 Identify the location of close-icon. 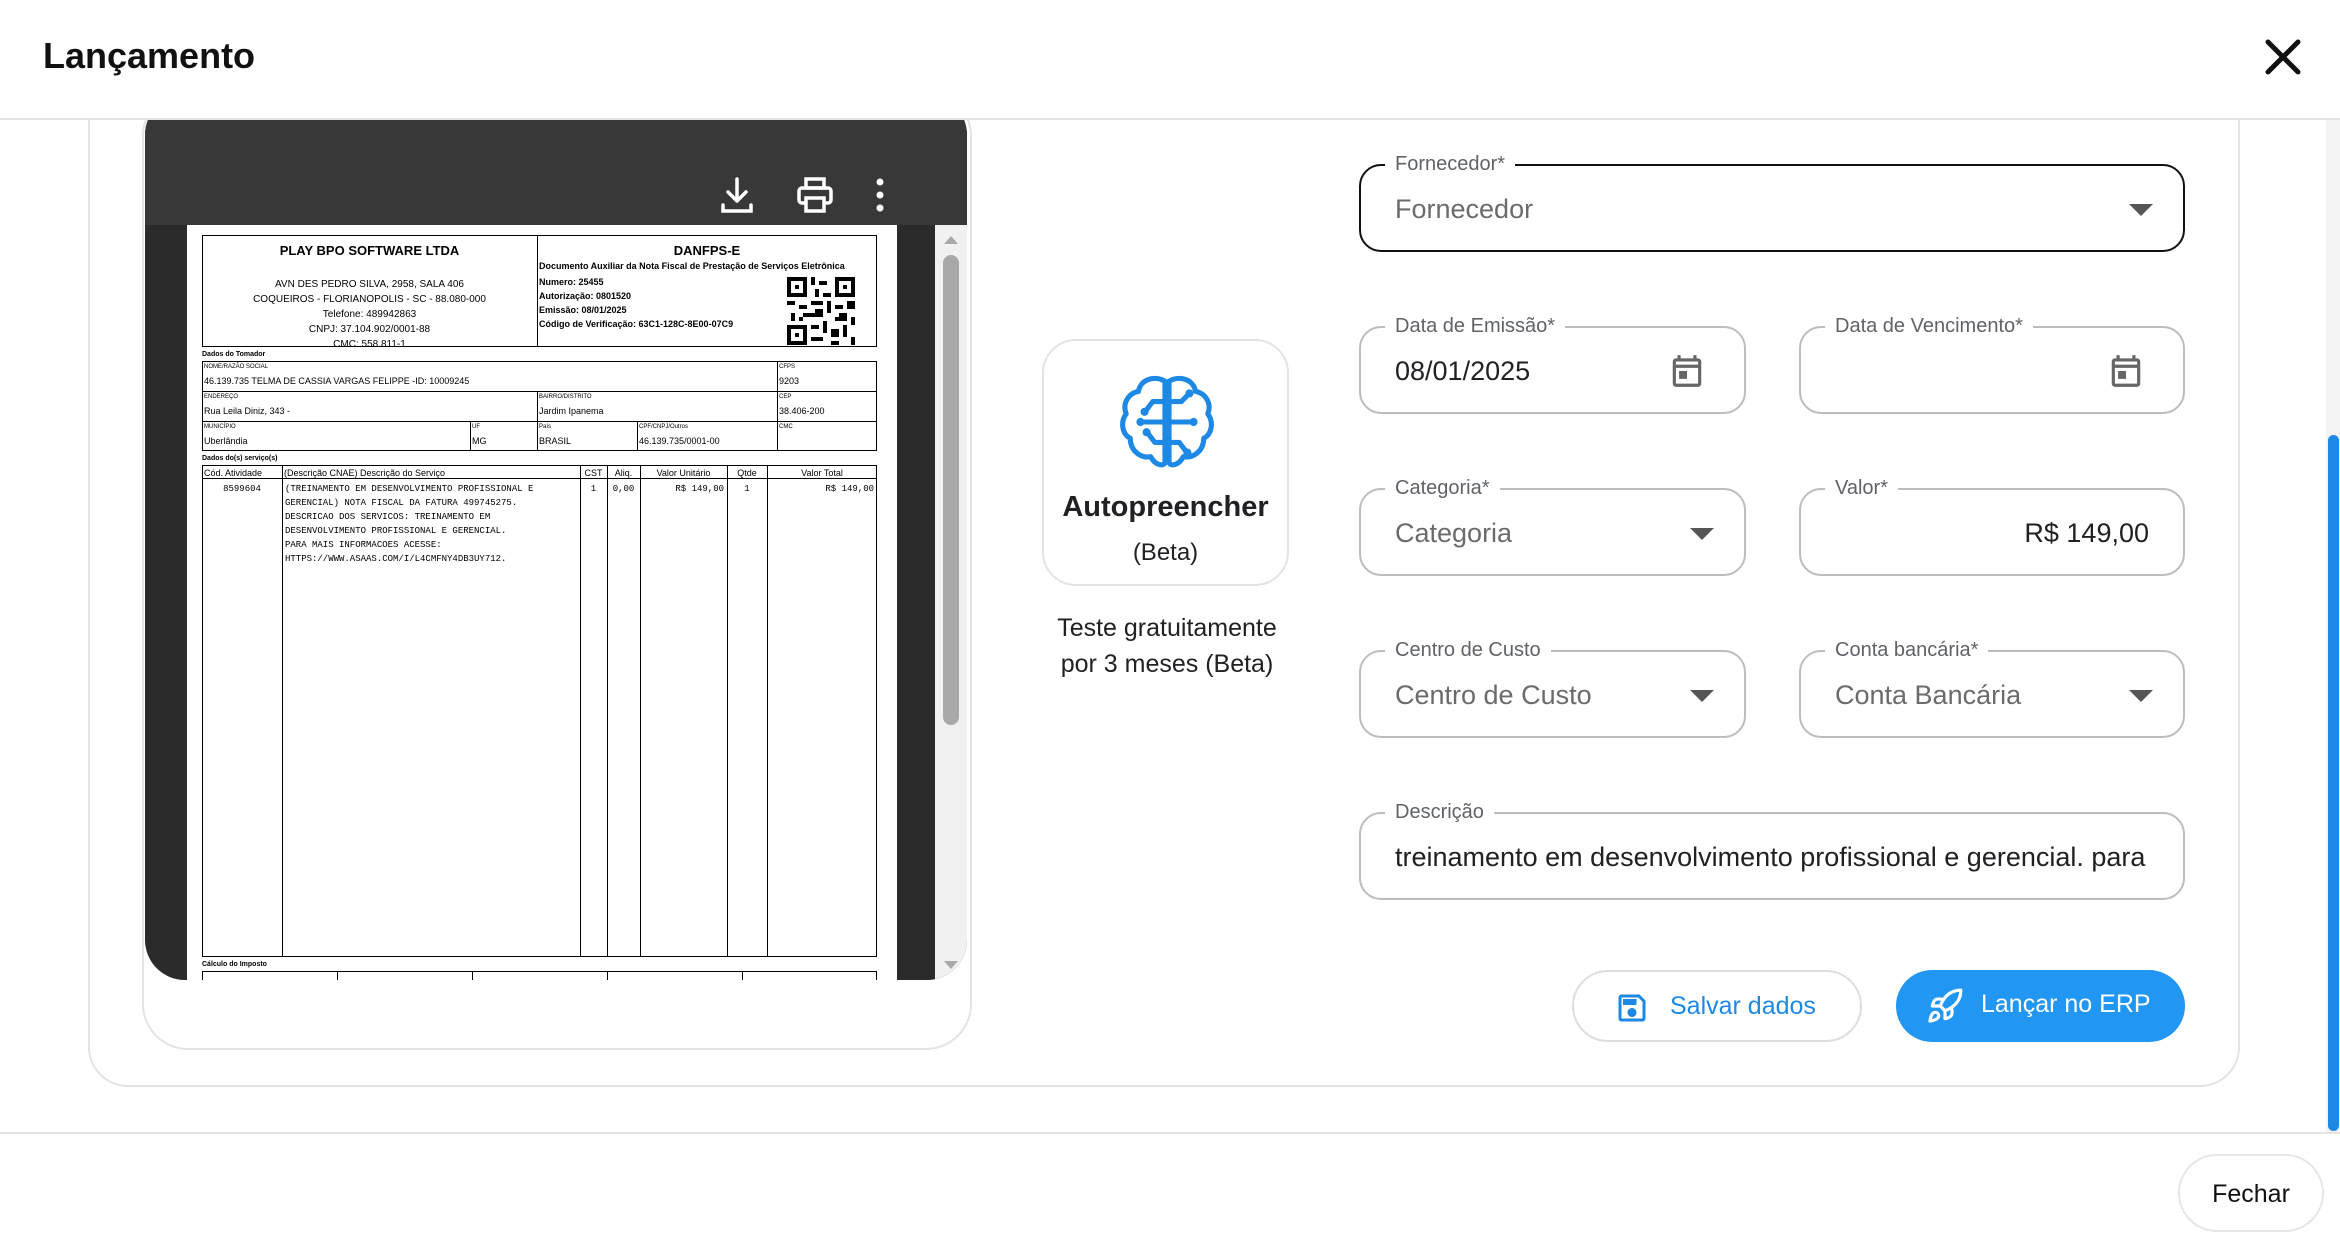
(2283, 57).